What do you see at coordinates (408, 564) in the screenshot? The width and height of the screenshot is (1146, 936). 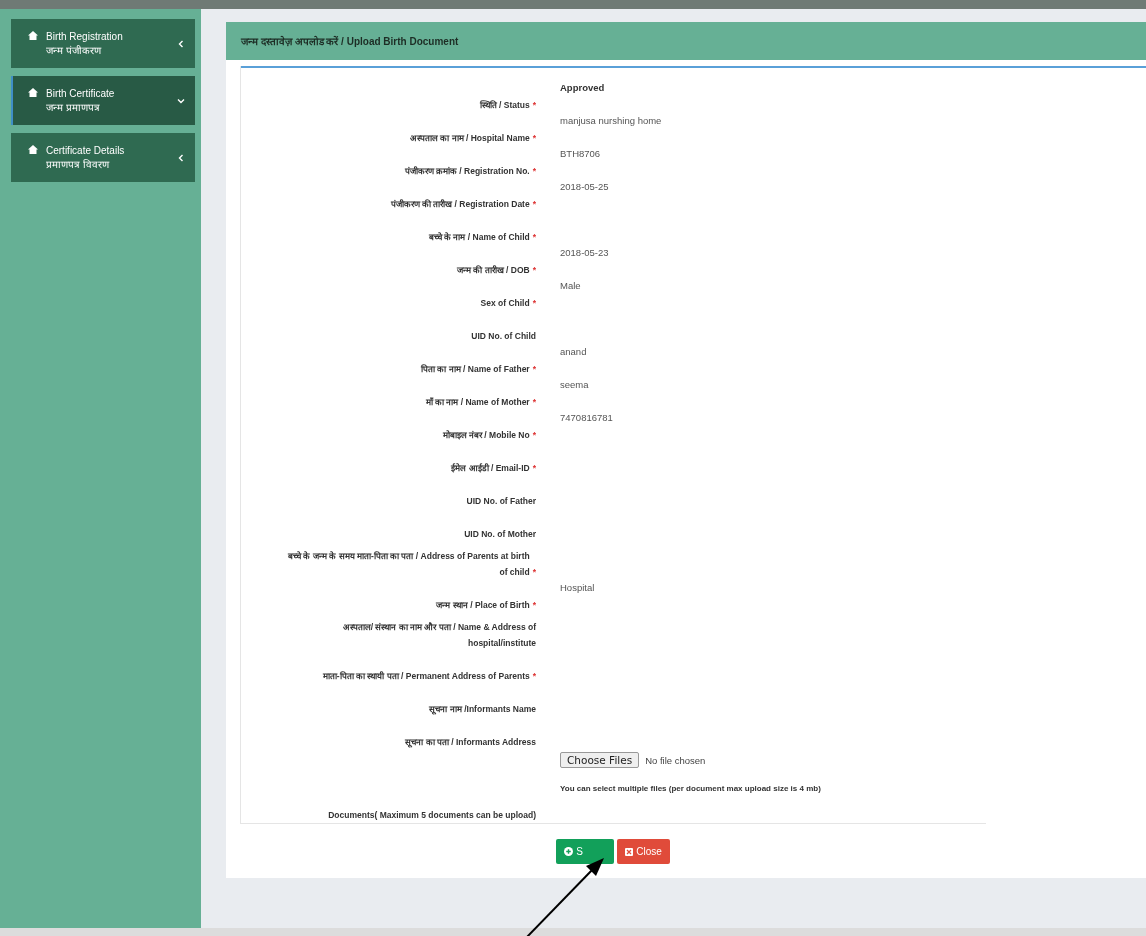 I see `field-label: बच्चे के जन्म के समय माता-पिता का पता / Address of Parents at birth of child` at bounding box center [408, 564].